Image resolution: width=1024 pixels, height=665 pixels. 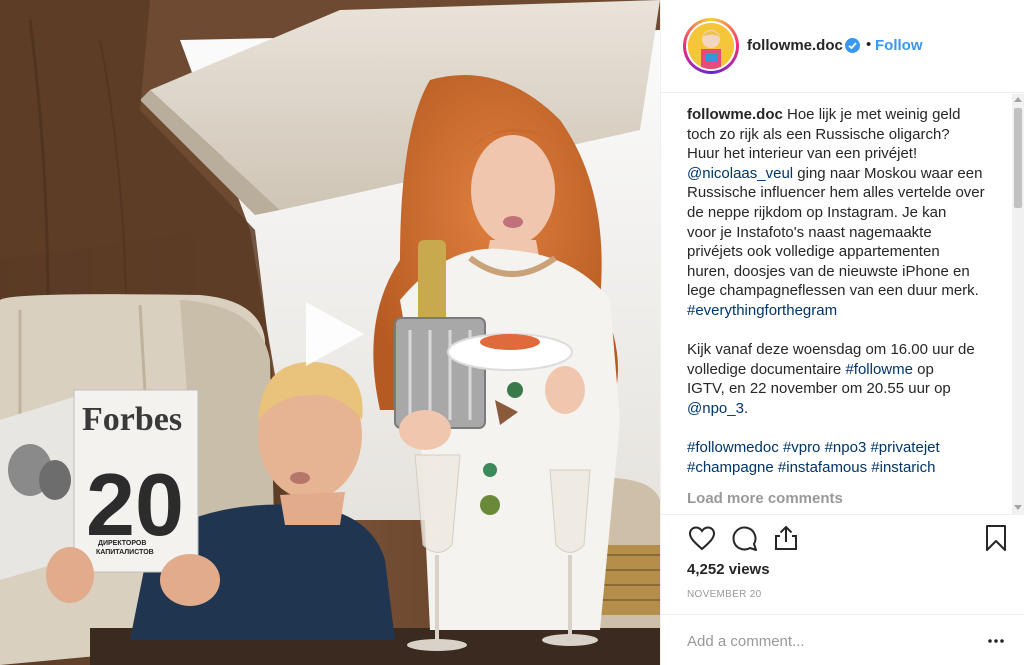 I want to click on scroll-thumb, so click(x=1018, y=158).